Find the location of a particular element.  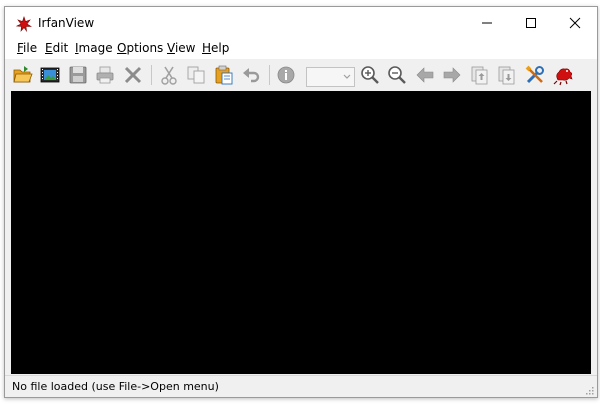

cut-icon is located at coordinates (169, 75).